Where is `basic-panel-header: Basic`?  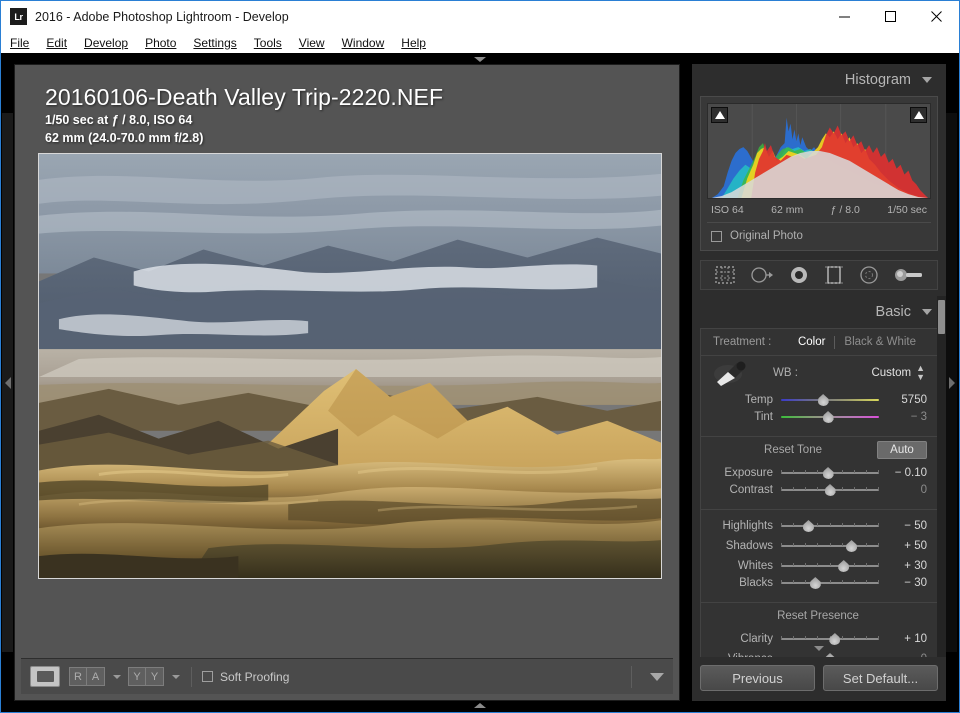 basic-panel-header: Basic is located at coordinates (819, 312).